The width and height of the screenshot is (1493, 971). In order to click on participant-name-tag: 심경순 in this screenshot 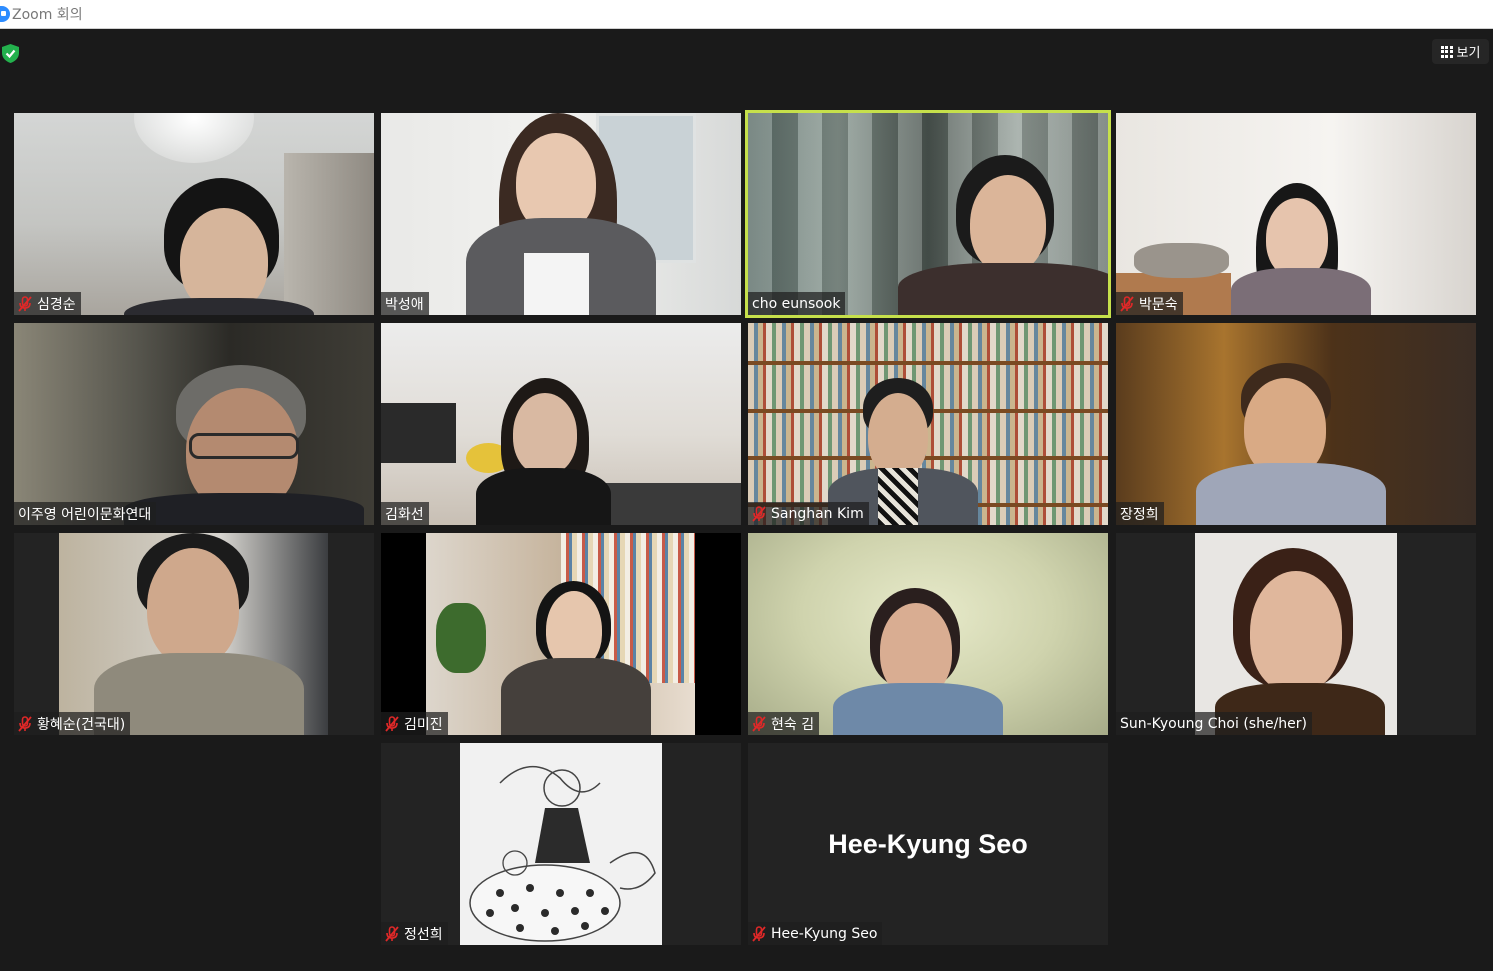, I will do `click(47, 303)`.